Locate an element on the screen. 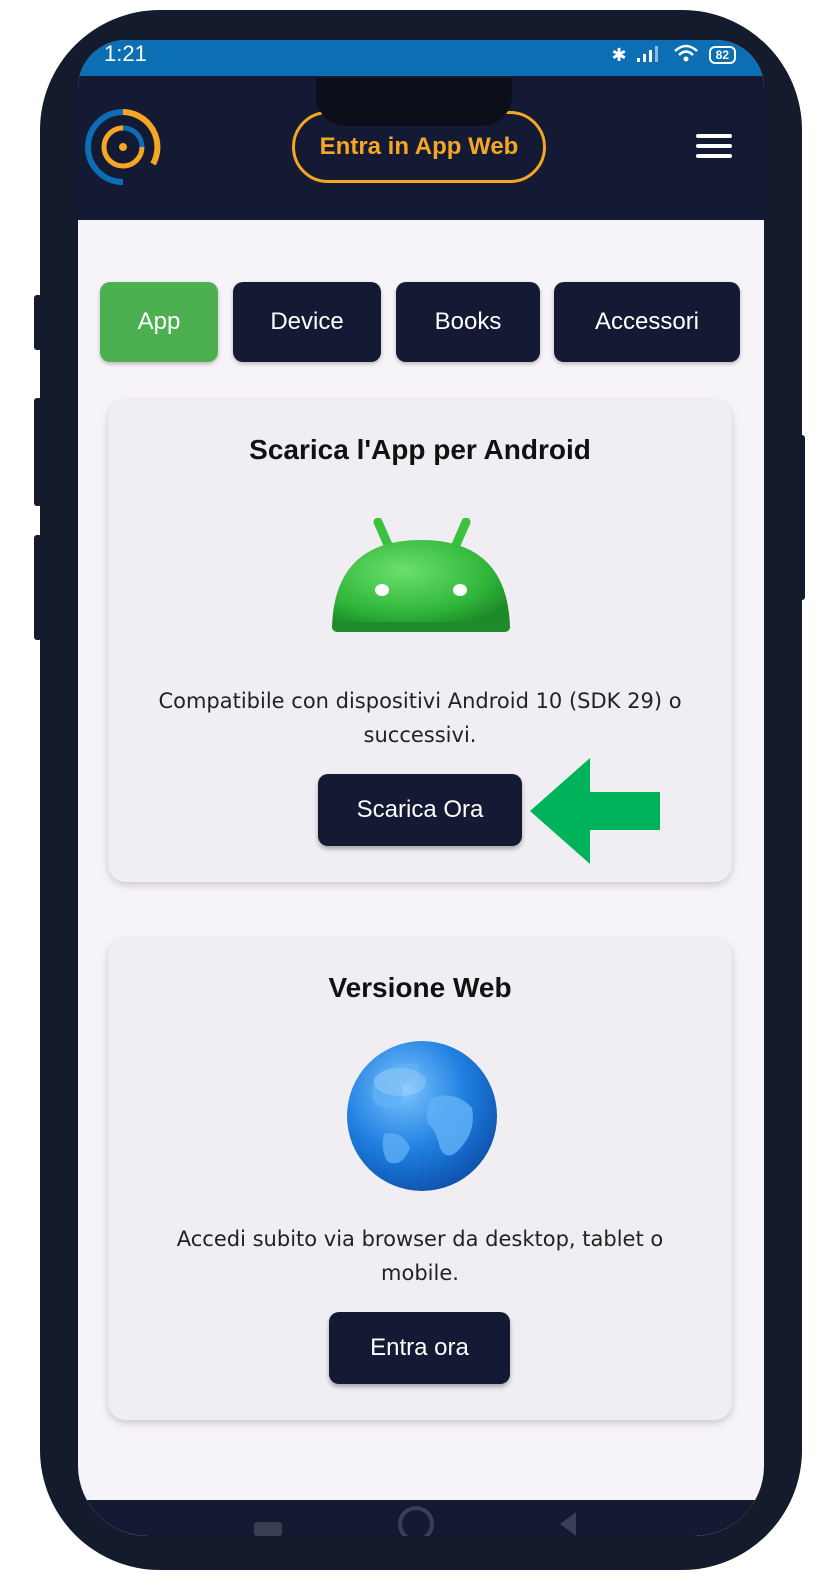 The image size is (819, 1578). home-icon is located at coordinates (416, 1521).